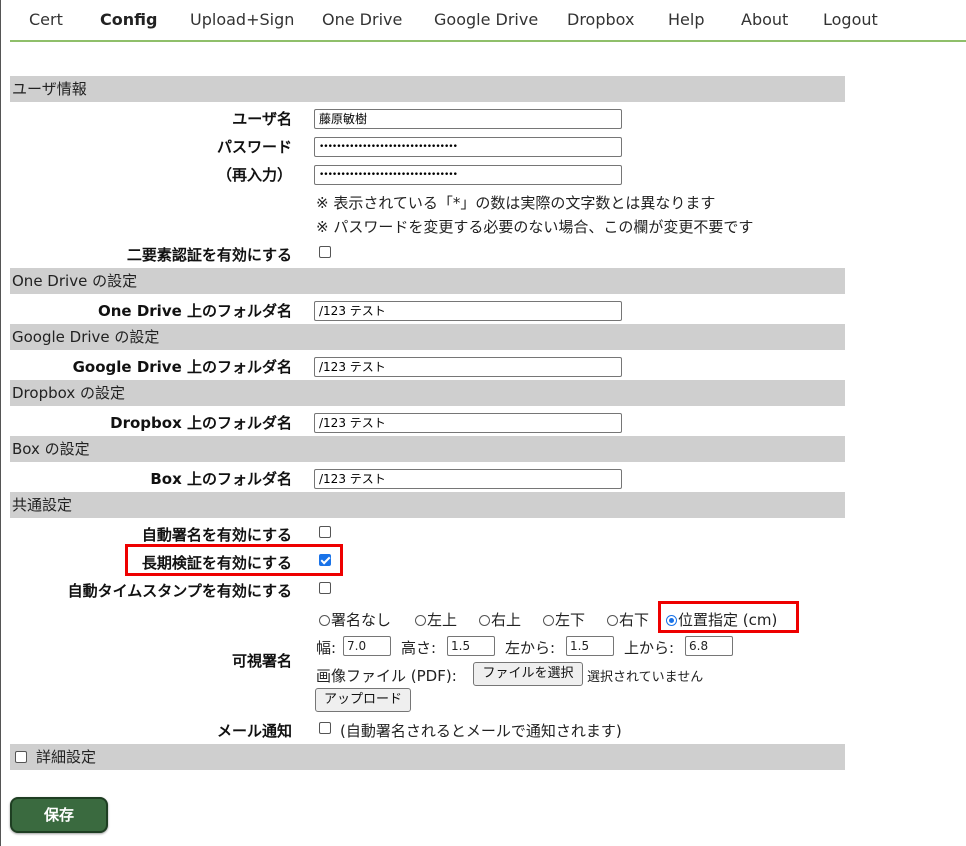  I want to click on auto-sign-checkbox, so click(325, 532).